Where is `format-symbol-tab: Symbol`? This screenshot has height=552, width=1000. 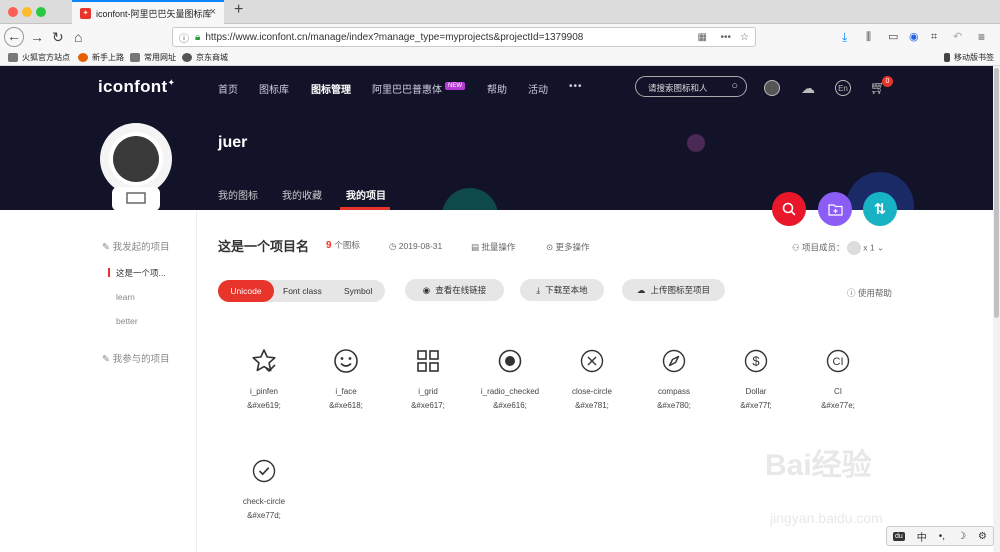 format-symbol-tab: Symbol is located at coordinates (358, 291).